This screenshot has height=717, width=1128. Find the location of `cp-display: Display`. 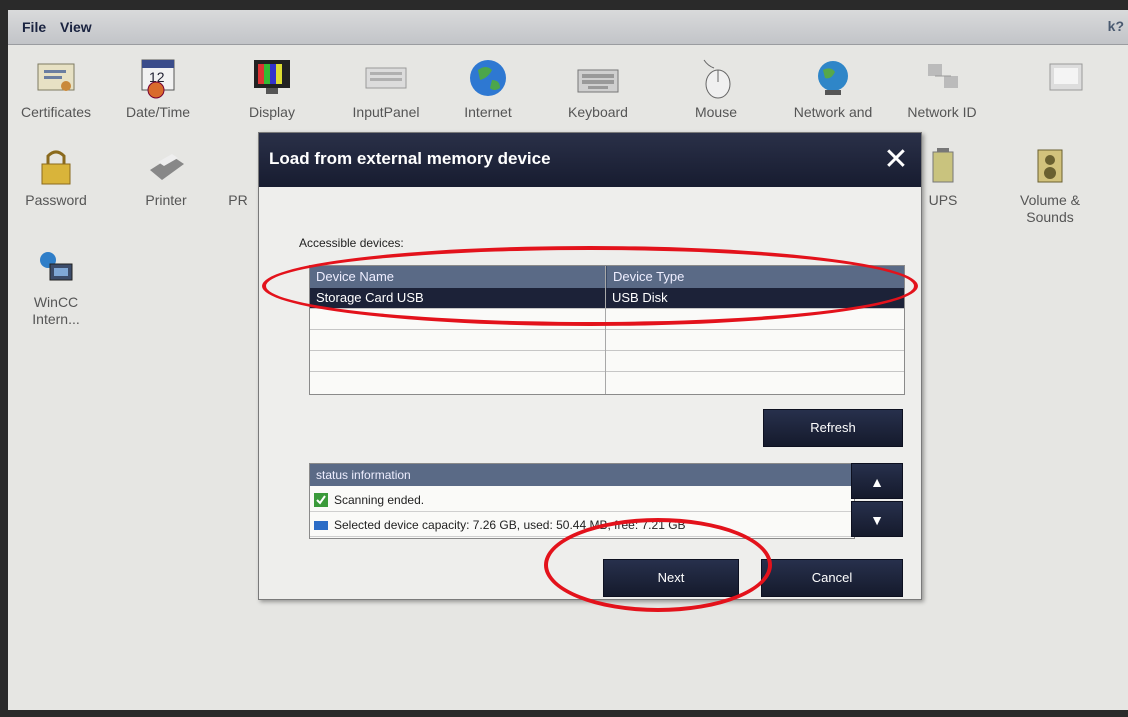

cp-display: Display is located at coordinates (272, 88).